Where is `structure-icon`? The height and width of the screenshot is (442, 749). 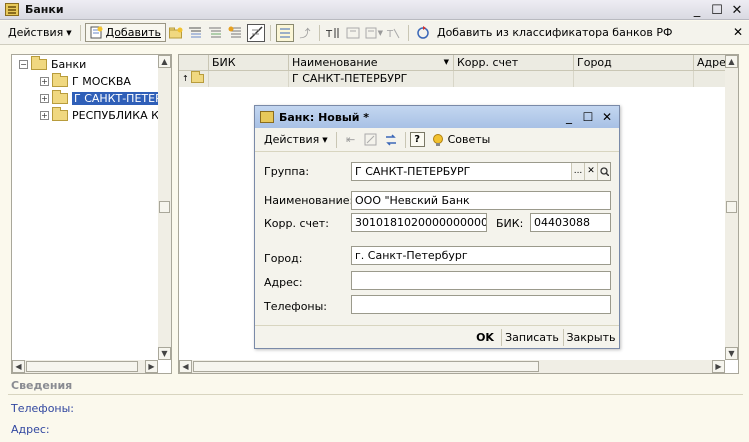 structure-icon is located at coordinates (371, 140).